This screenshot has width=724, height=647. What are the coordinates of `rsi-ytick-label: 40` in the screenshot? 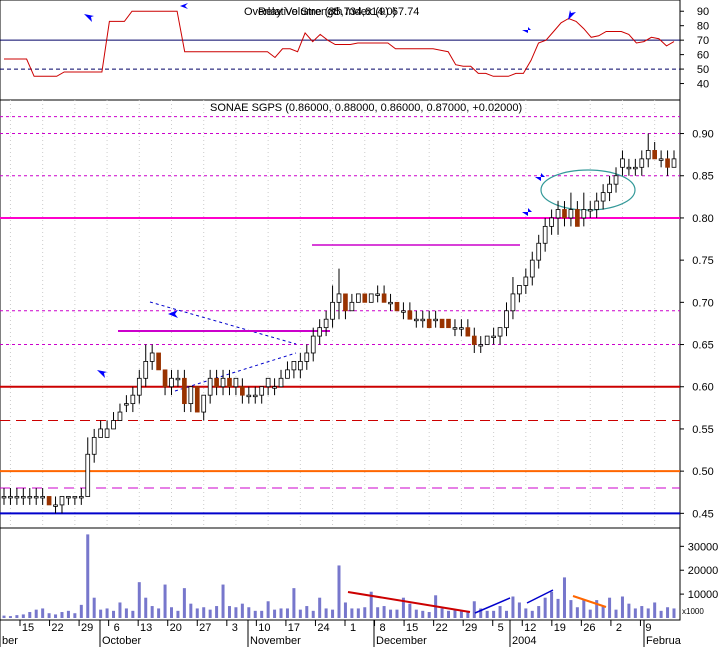 It's located at (703, 85).